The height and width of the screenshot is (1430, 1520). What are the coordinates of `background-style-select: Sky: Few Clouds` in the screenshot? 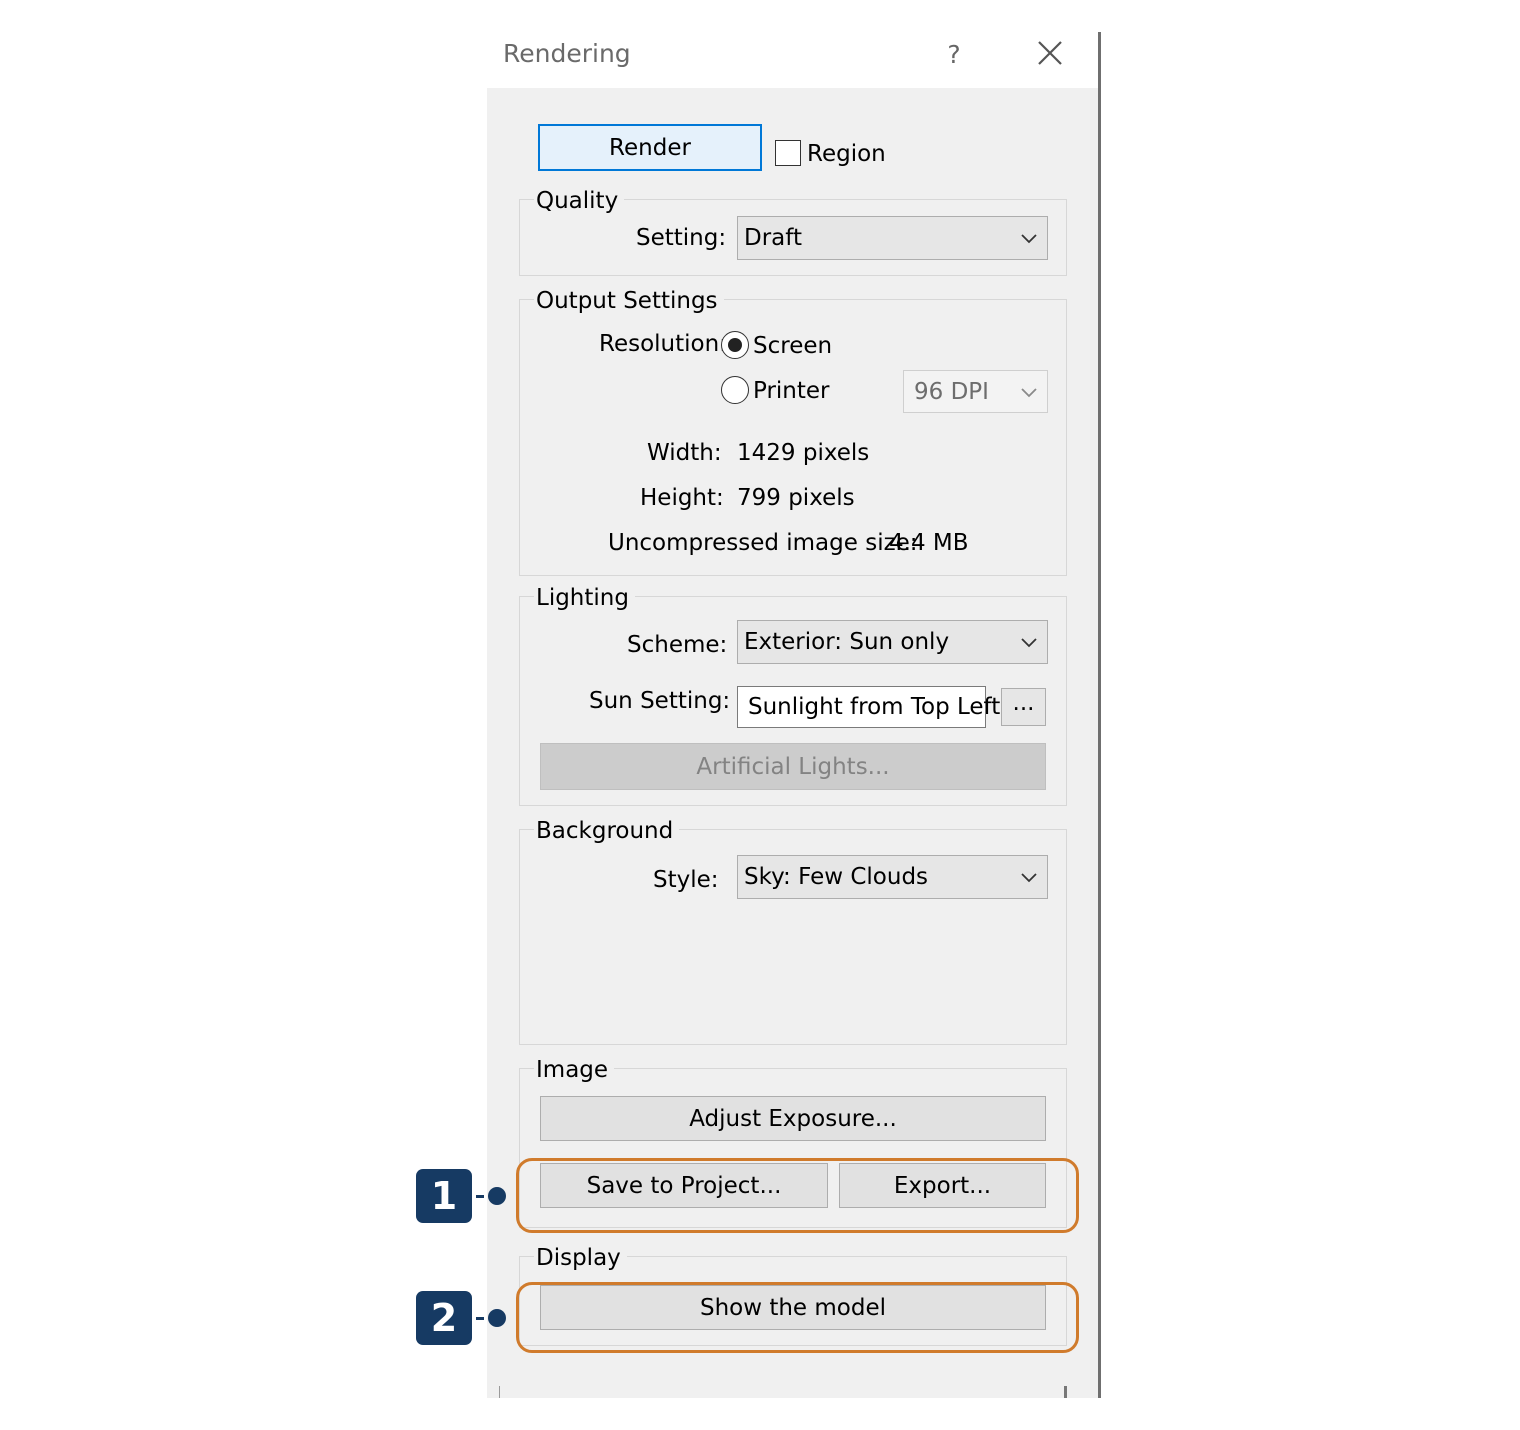 It's located at (892, 877).